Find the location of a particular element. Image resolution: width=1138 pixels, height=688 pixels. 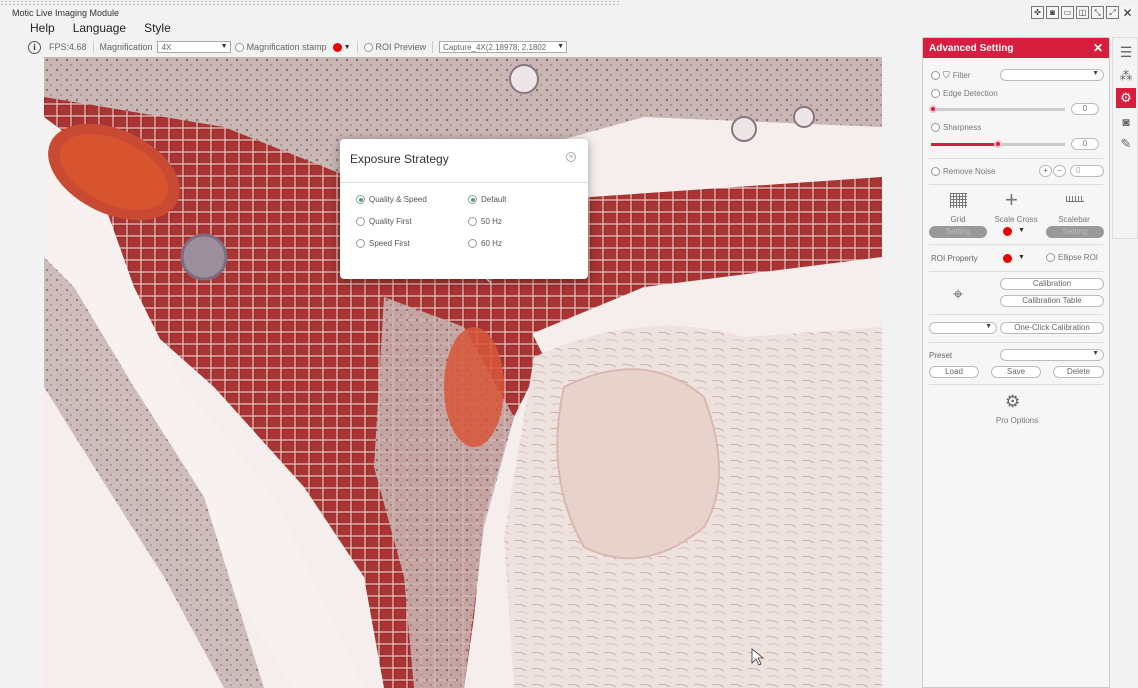

edge-detection-value: 0 is located at coordinates (1085, 109).